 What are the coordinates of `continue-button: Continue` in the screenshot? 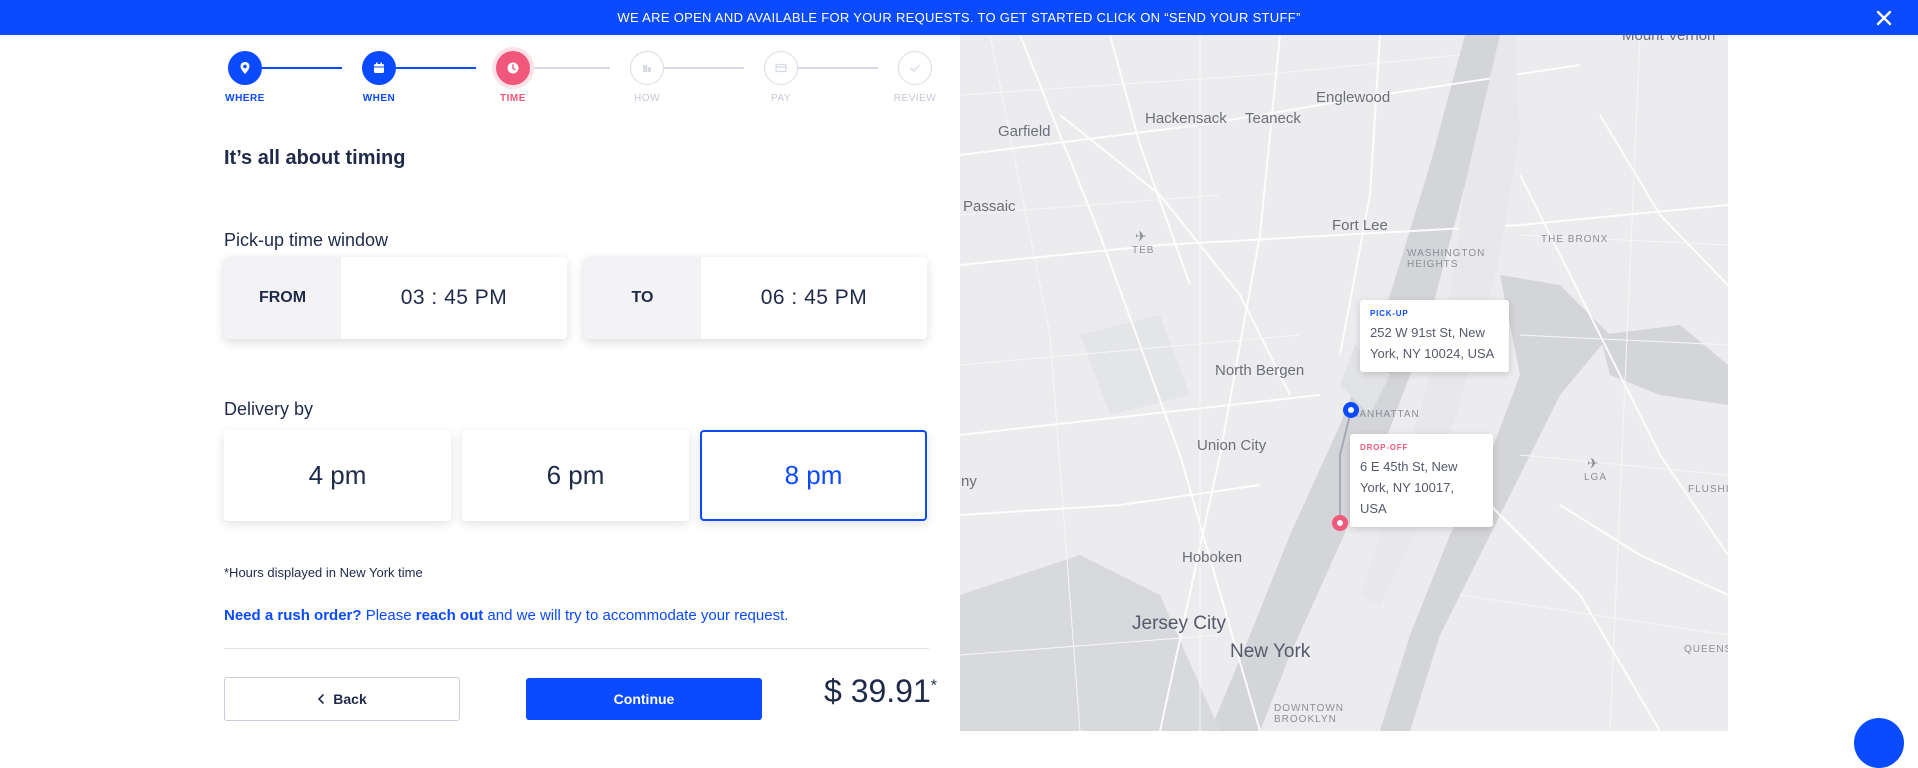 It's located at (644, 699).